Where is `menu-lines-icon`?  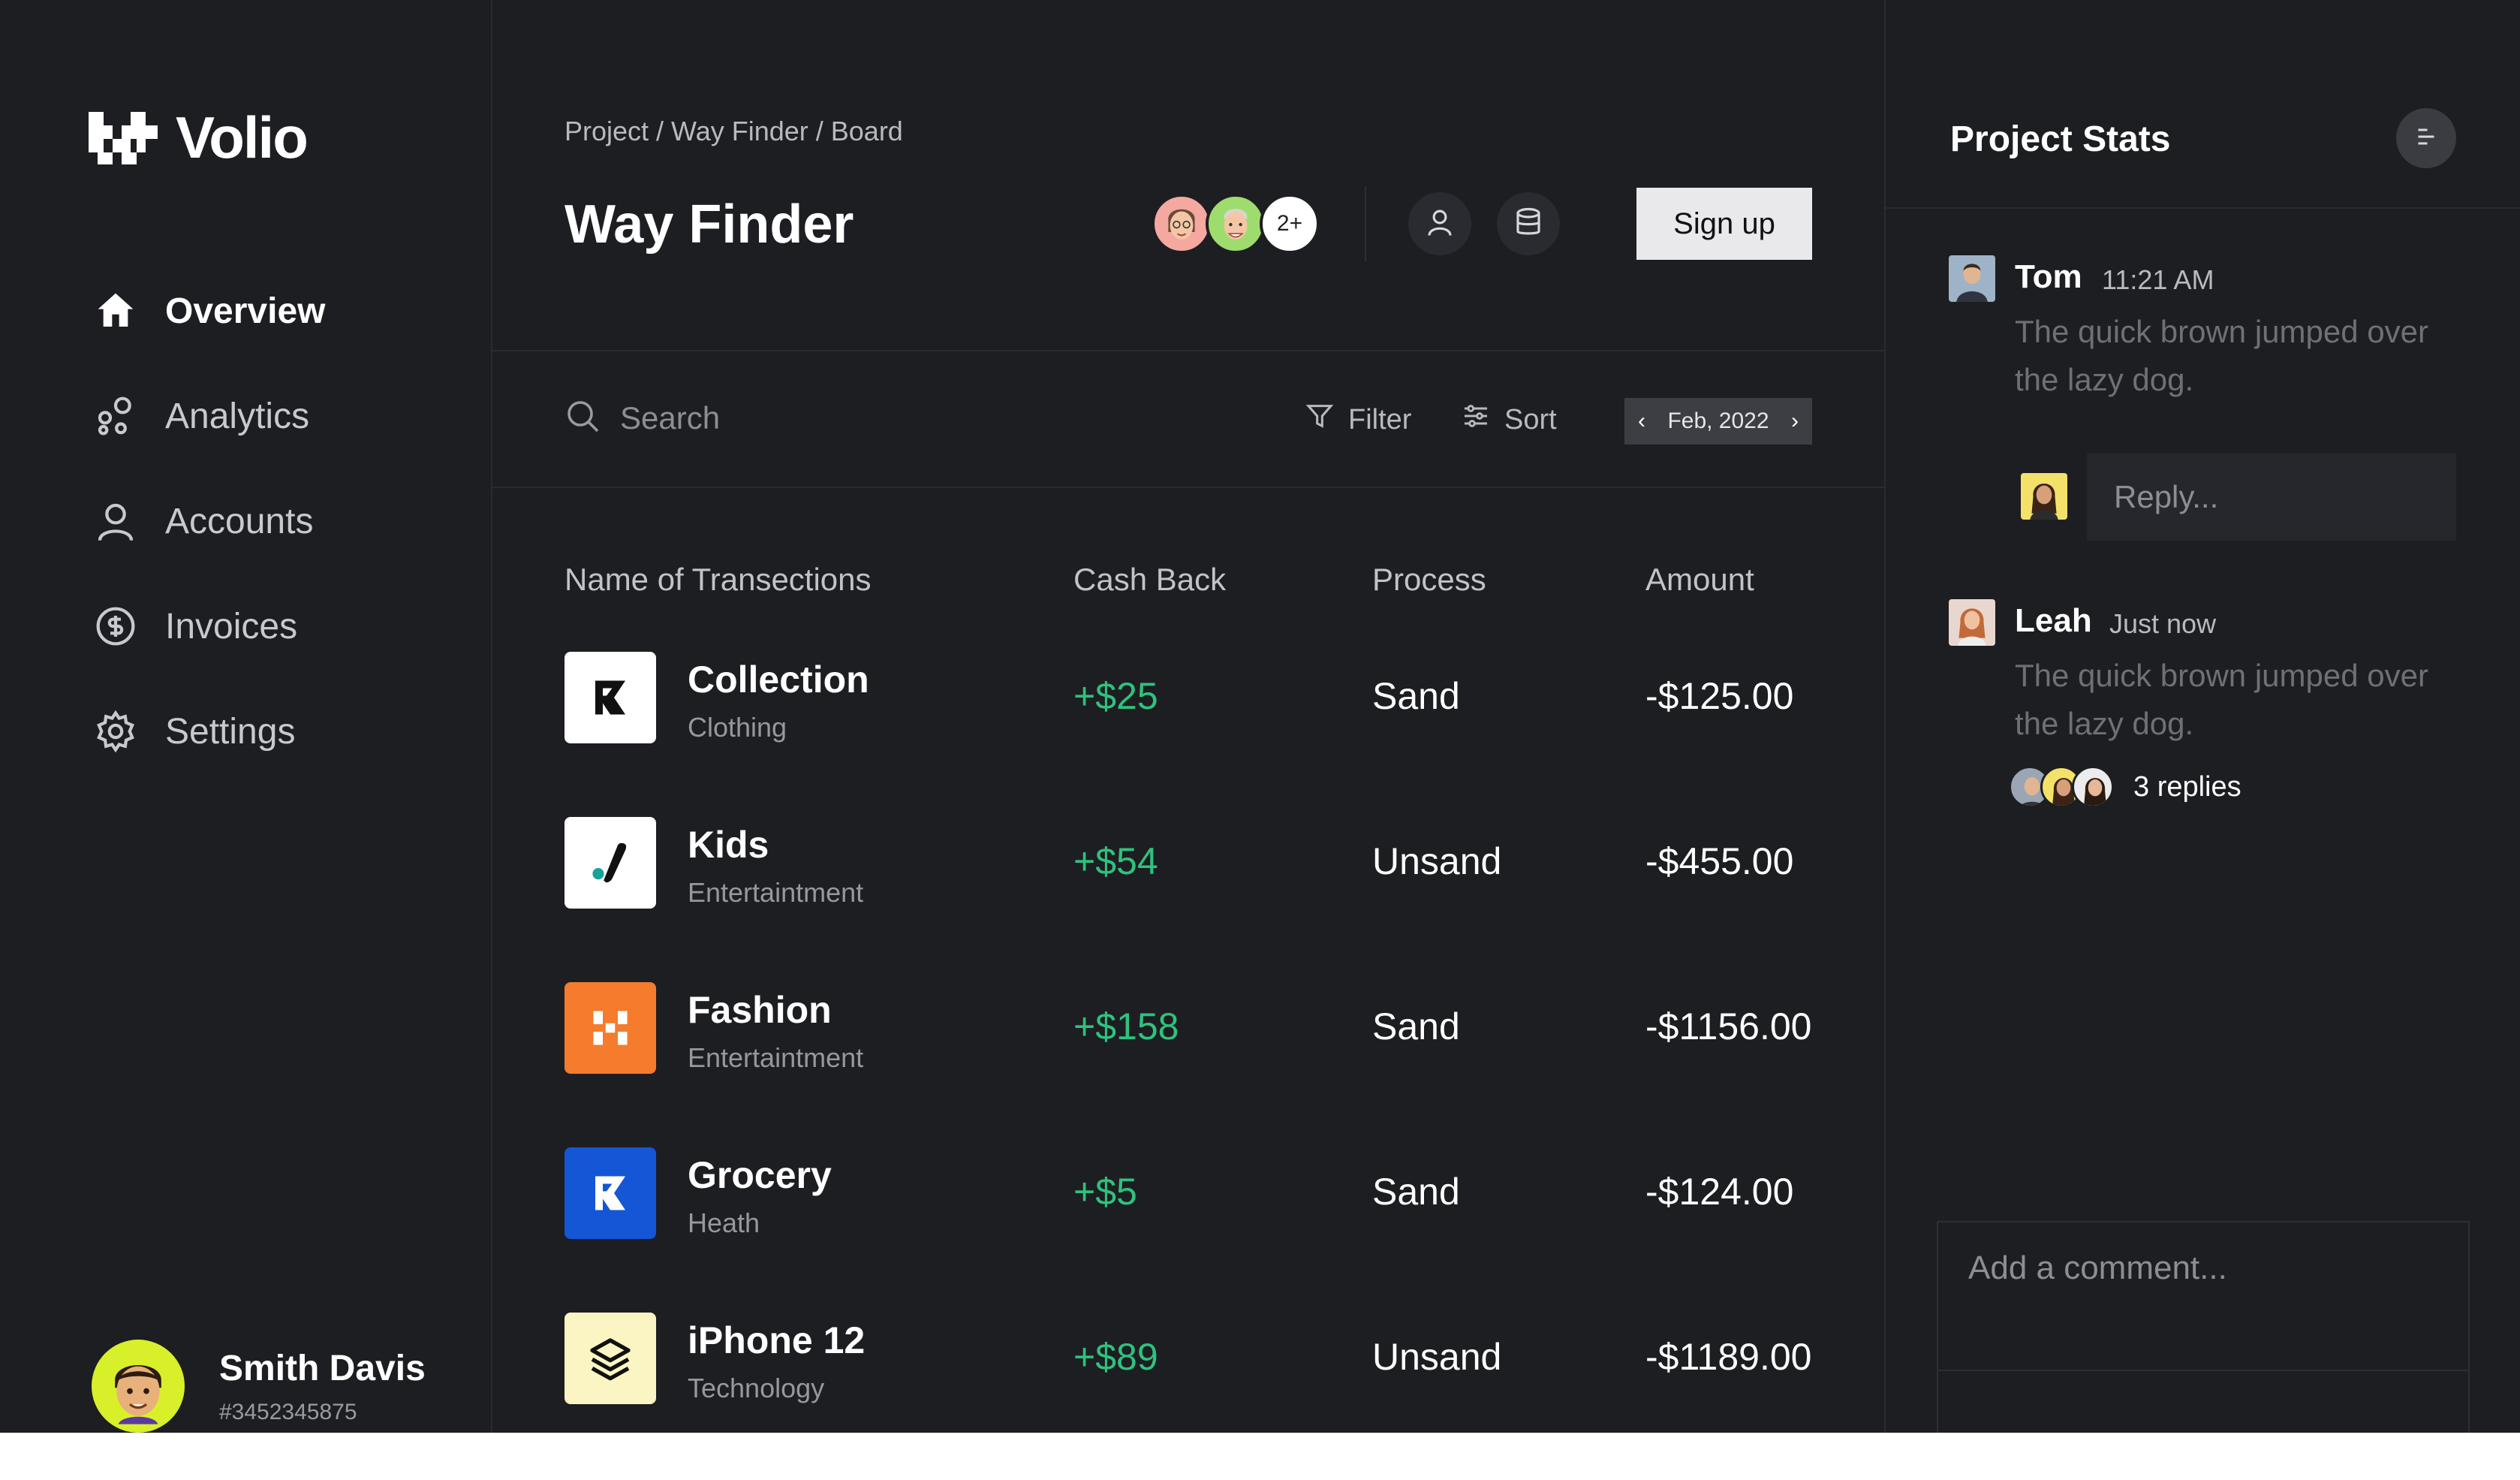
menu-lines-icon is located at coordinates (2426, 138).